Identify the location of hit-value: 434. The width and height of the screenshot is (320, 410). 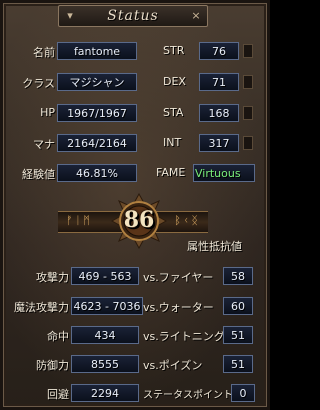
(105, 335).